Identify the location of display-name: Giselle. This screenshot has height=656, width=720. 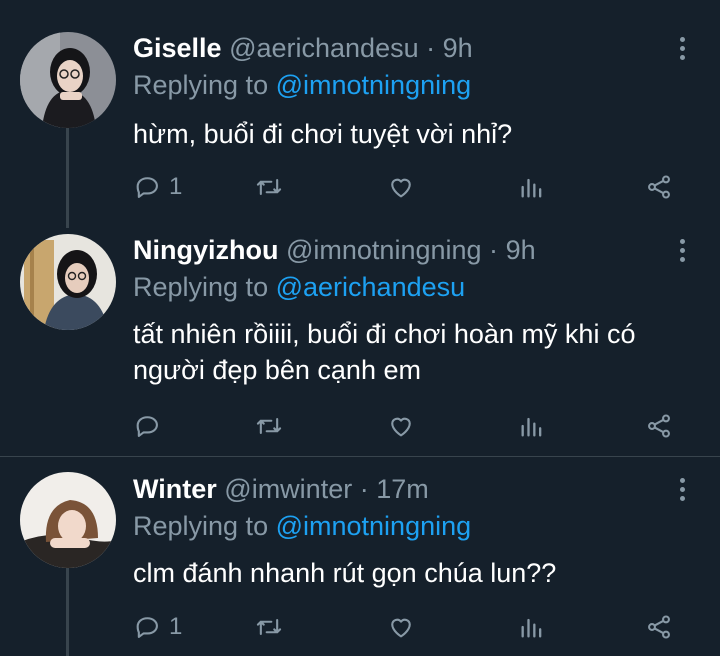
(177, 48).